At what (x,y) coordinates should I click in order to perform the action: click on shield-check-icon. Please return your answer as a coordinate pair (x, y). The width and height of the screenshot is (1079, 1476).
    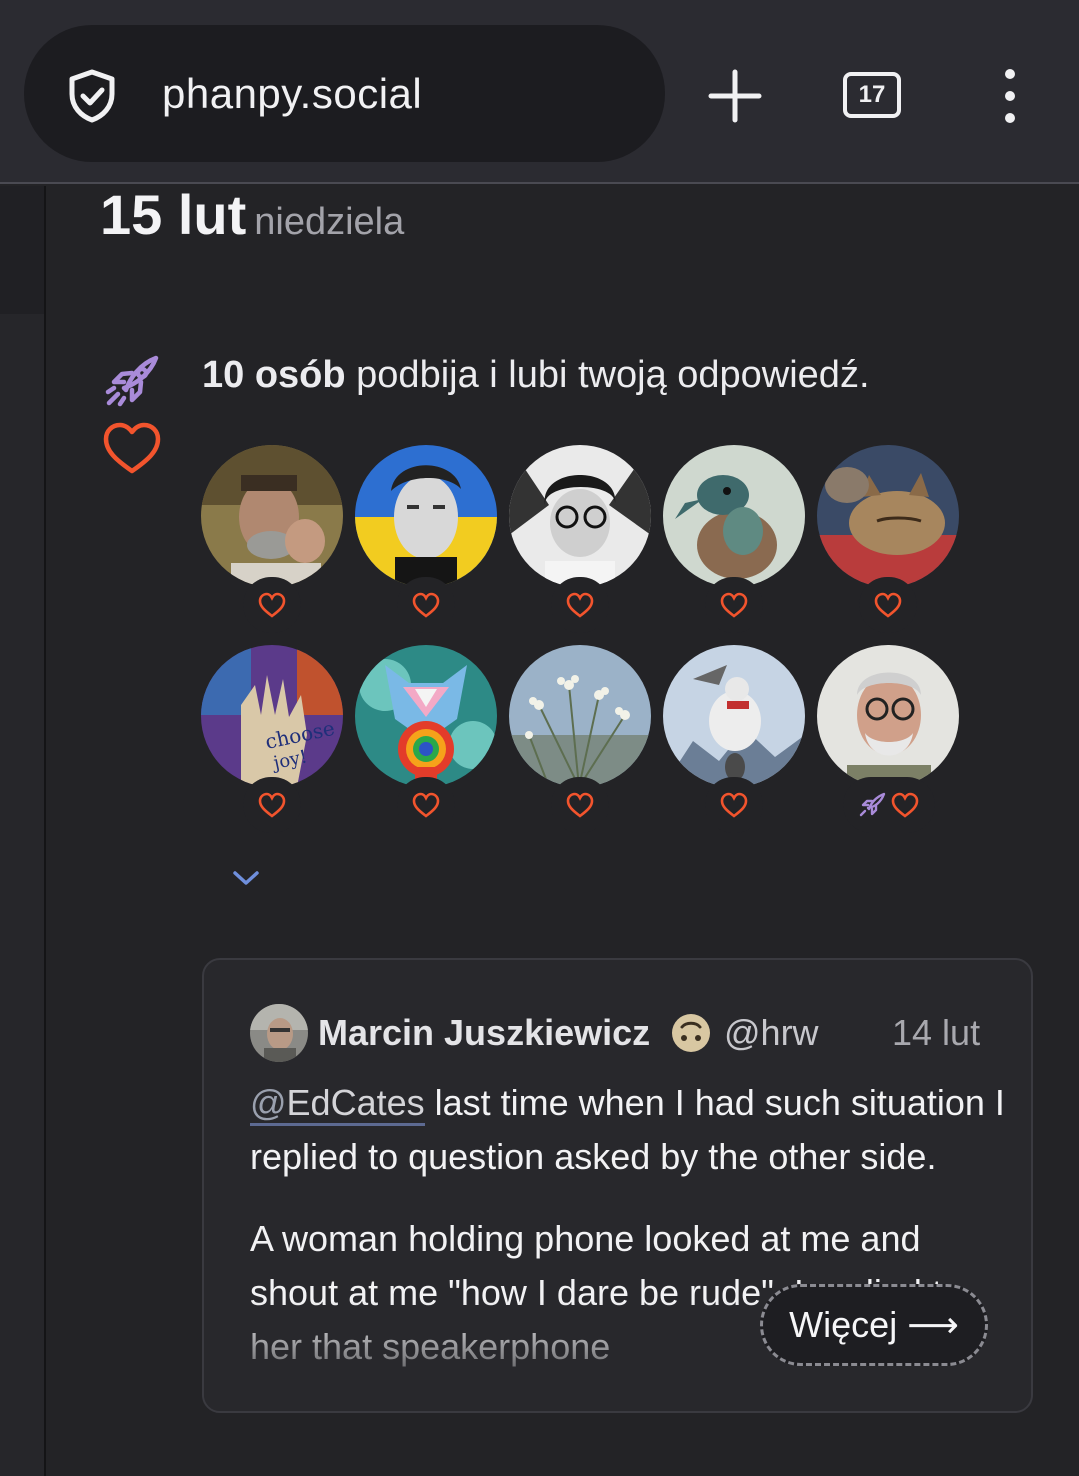
    Looking at the image, I should click on (92, 96).